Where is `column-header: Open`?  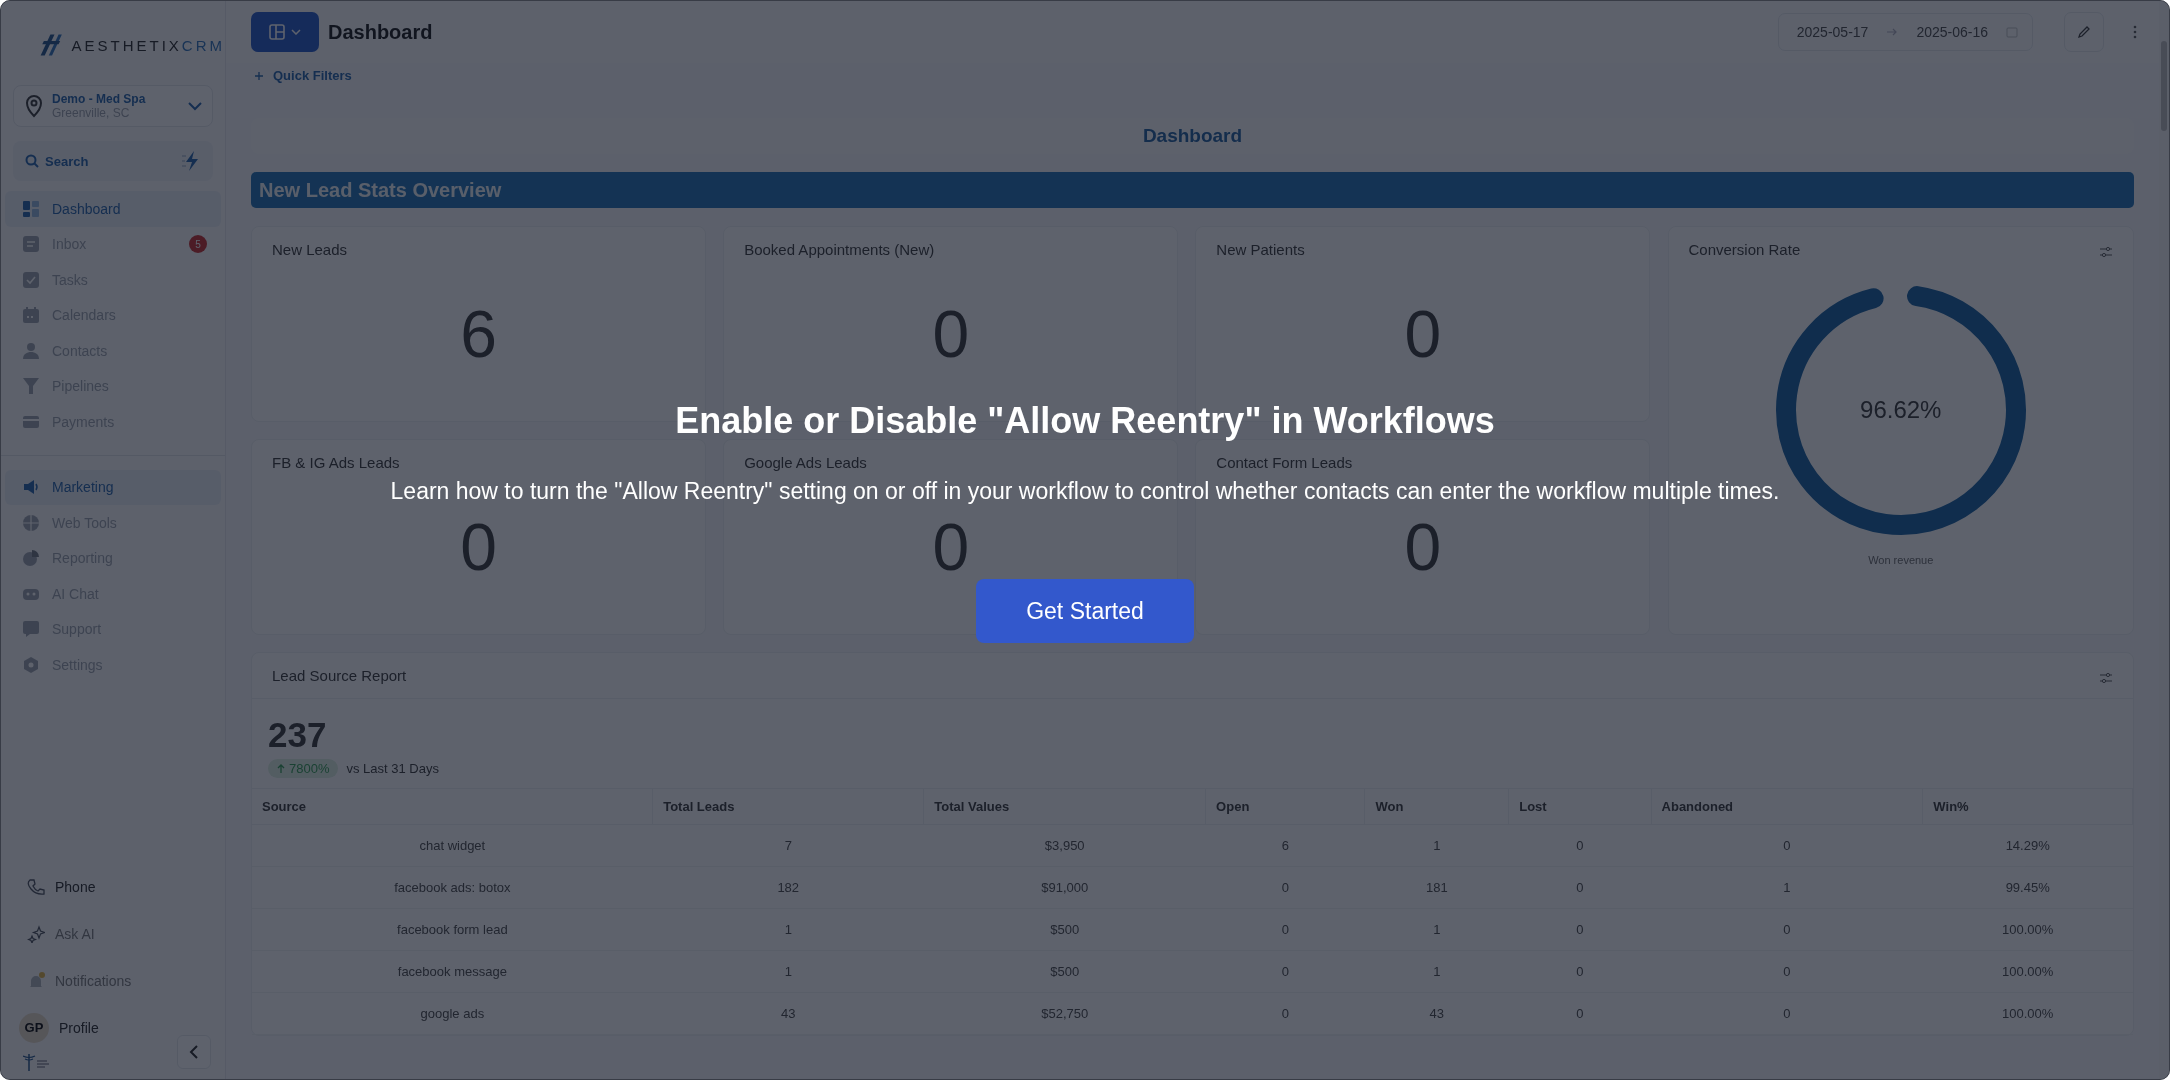 column-header: Open is located at coordinates (1285, 806).